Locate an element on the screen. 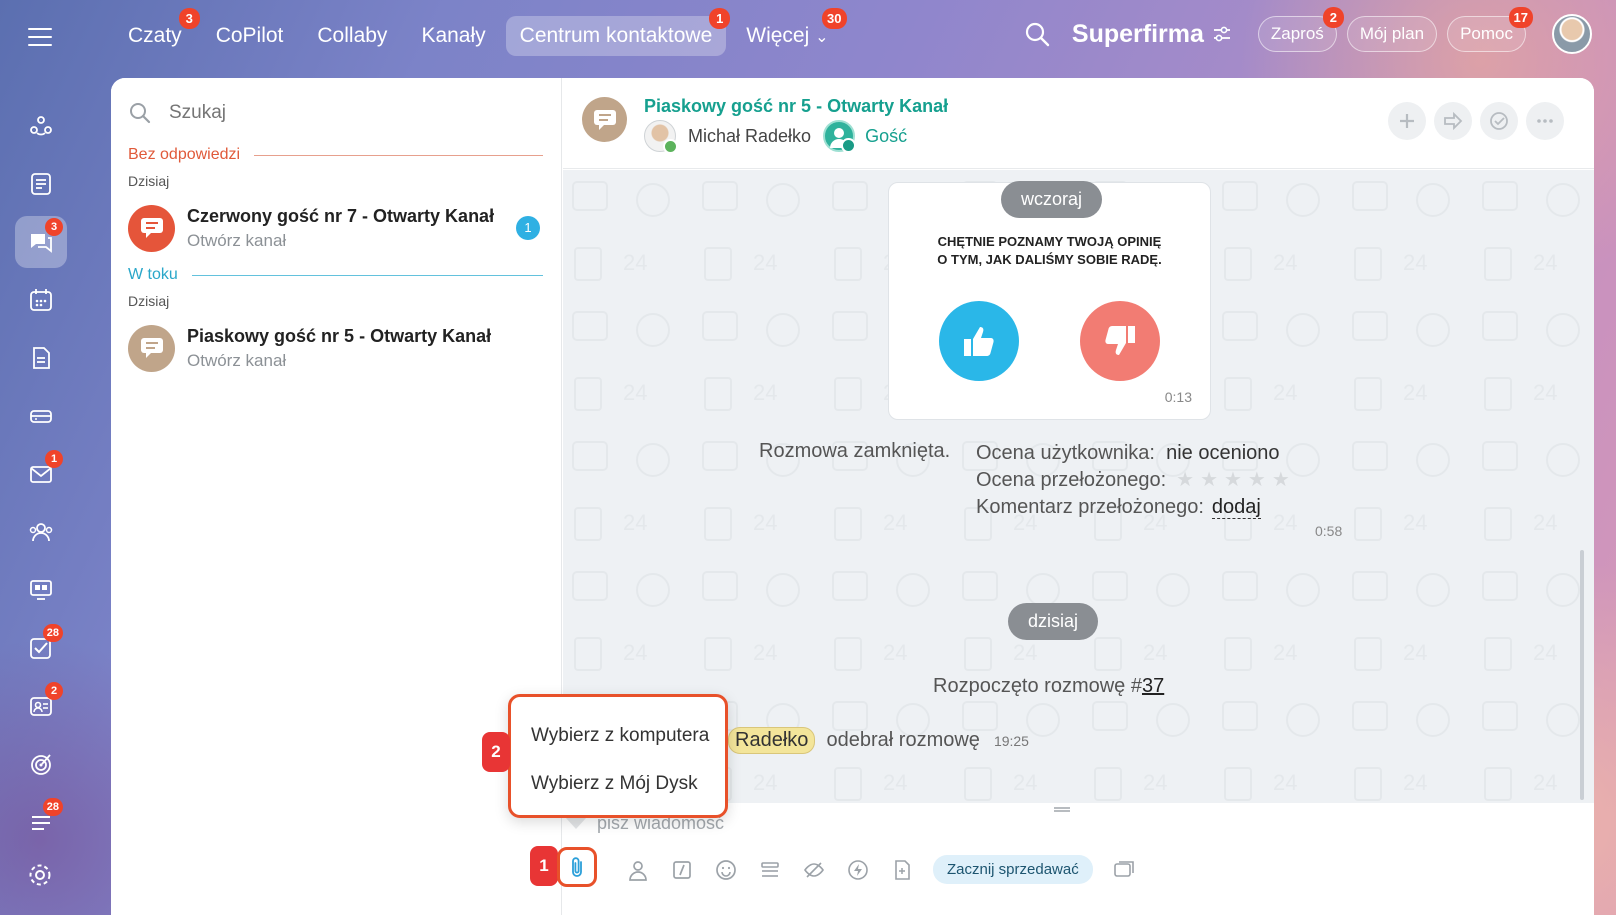 The width and height of the screenshot is (1616, 915). company-name: Superfirma is located at coordinates (1138, 34).